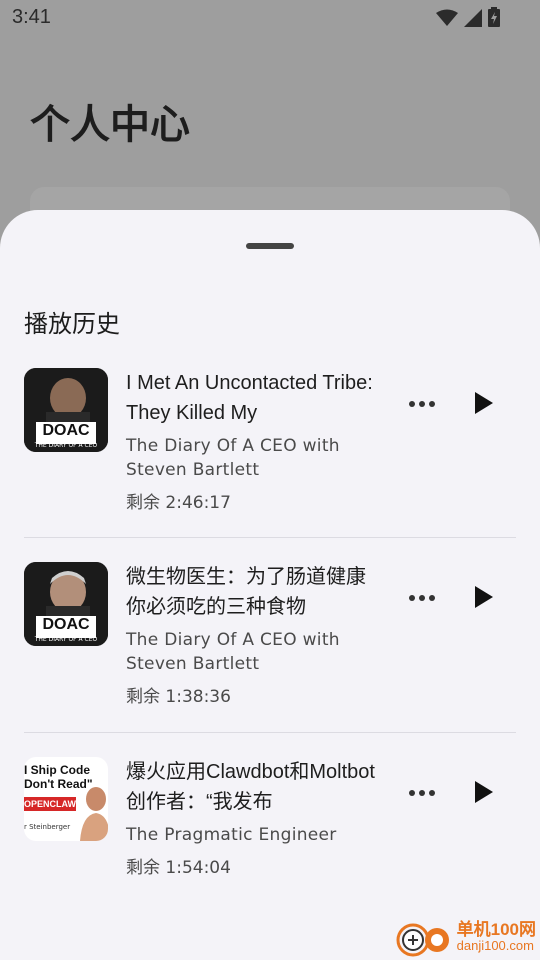  What do you see at coordinates (447, 20) in the screenshot?
I see `wifi-icon` at bounding box center [447, 20].